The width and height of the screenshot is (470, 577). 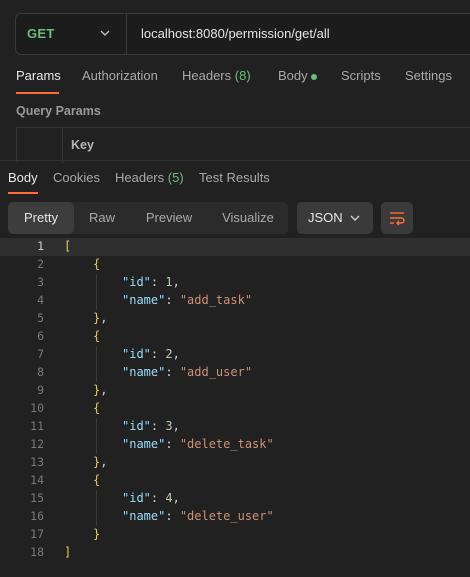 I want to click on code-token: 4, so click(x=169, y=498).